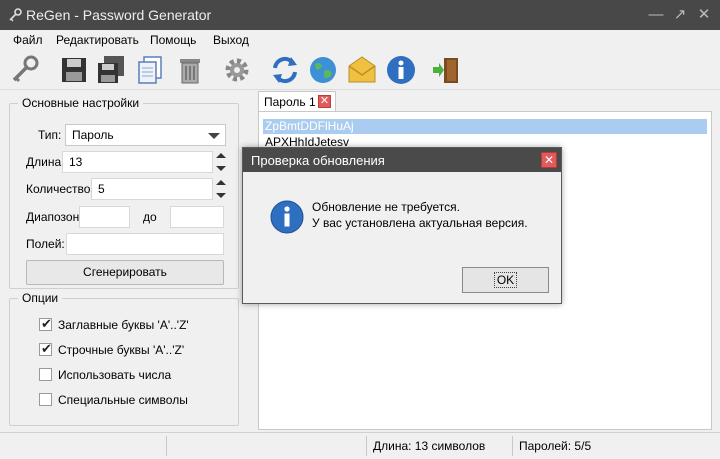 This screenshot has height=459, width=720. What do you see at coordinates (50, 135) in the screenshot?
I see `type-label: Тип:` at bounding box center [50, 135].